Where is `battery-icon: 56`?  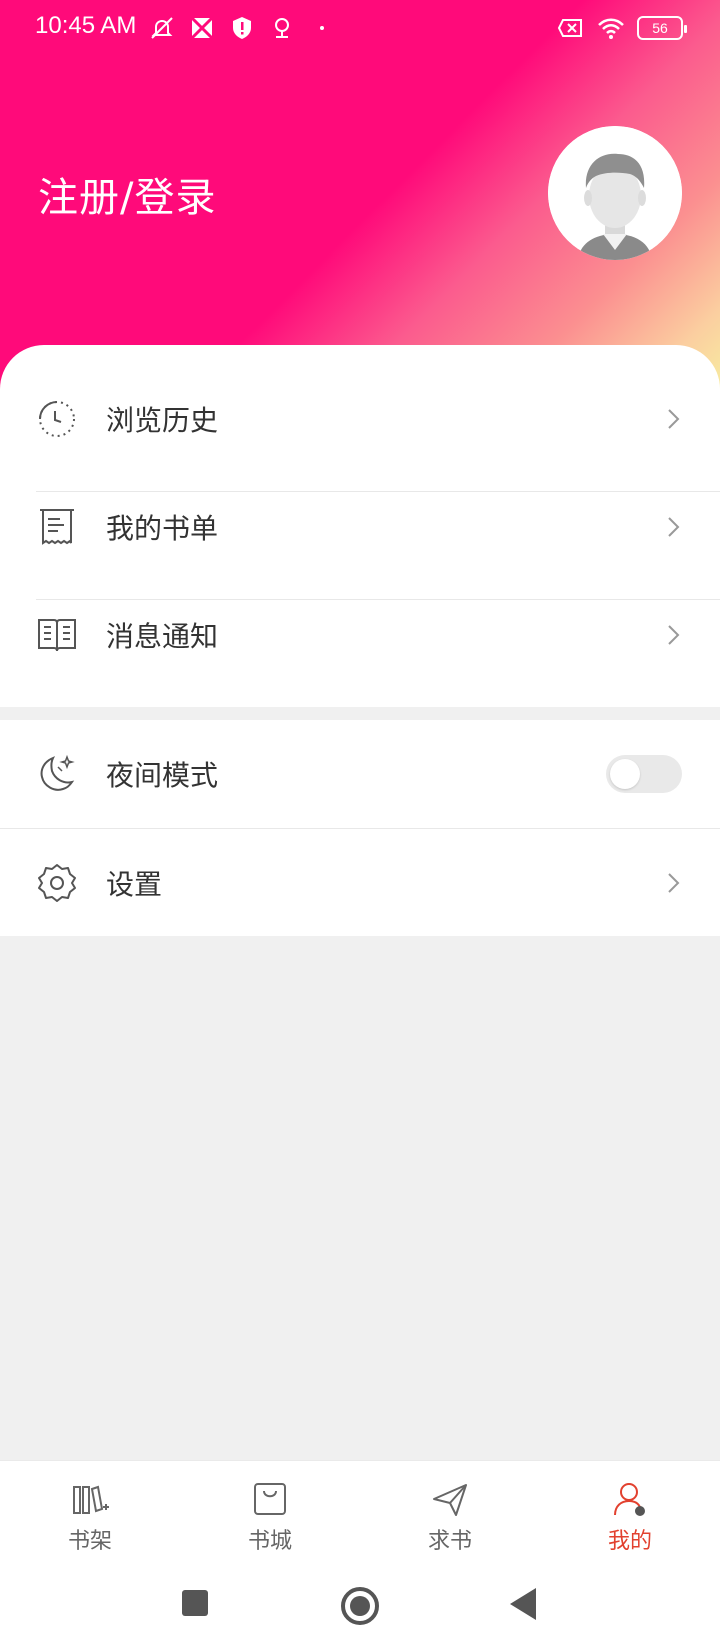
battery-icon: 56 is located at coordinates (662, 28).